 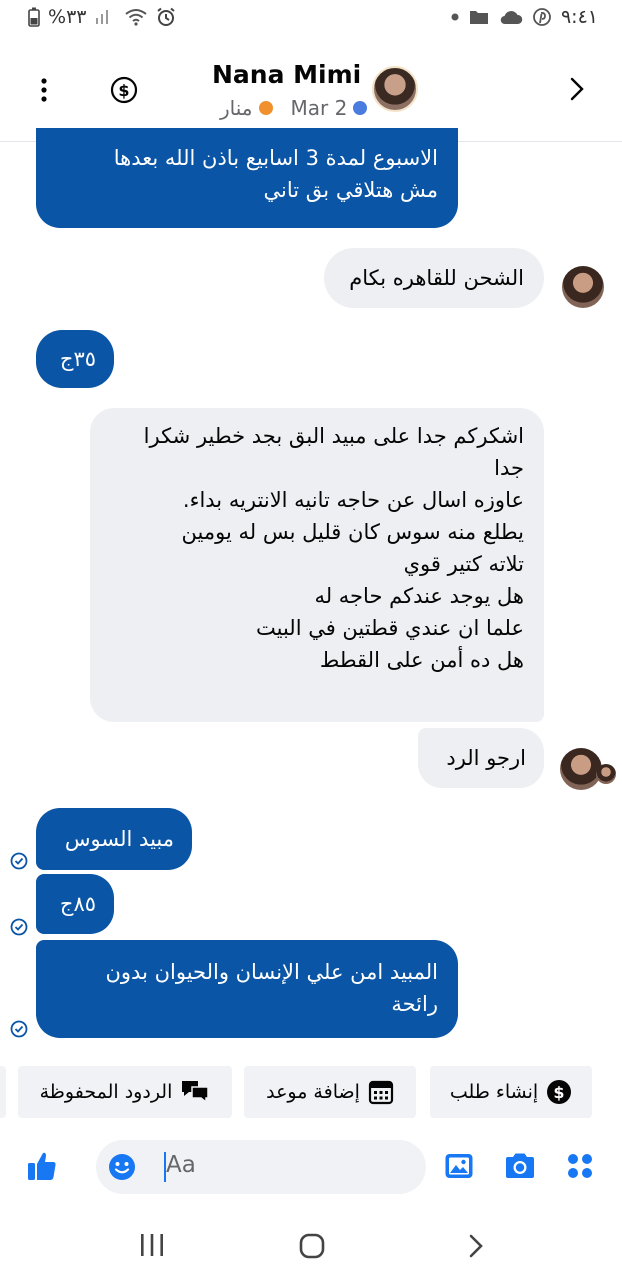 I want to click on more-vertical-icon, so click(x=44, y=90).